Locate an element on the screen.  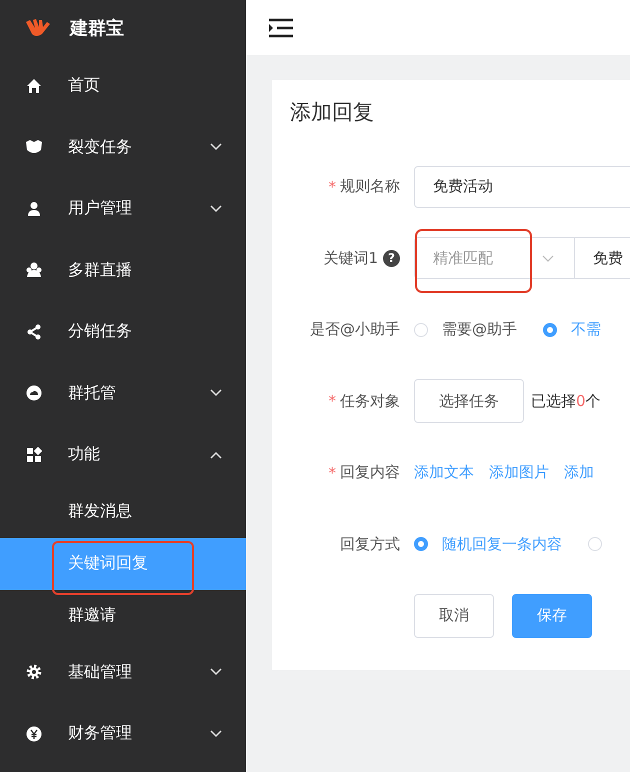
field-label: 关键词1 is located at coordinates (350, 258).